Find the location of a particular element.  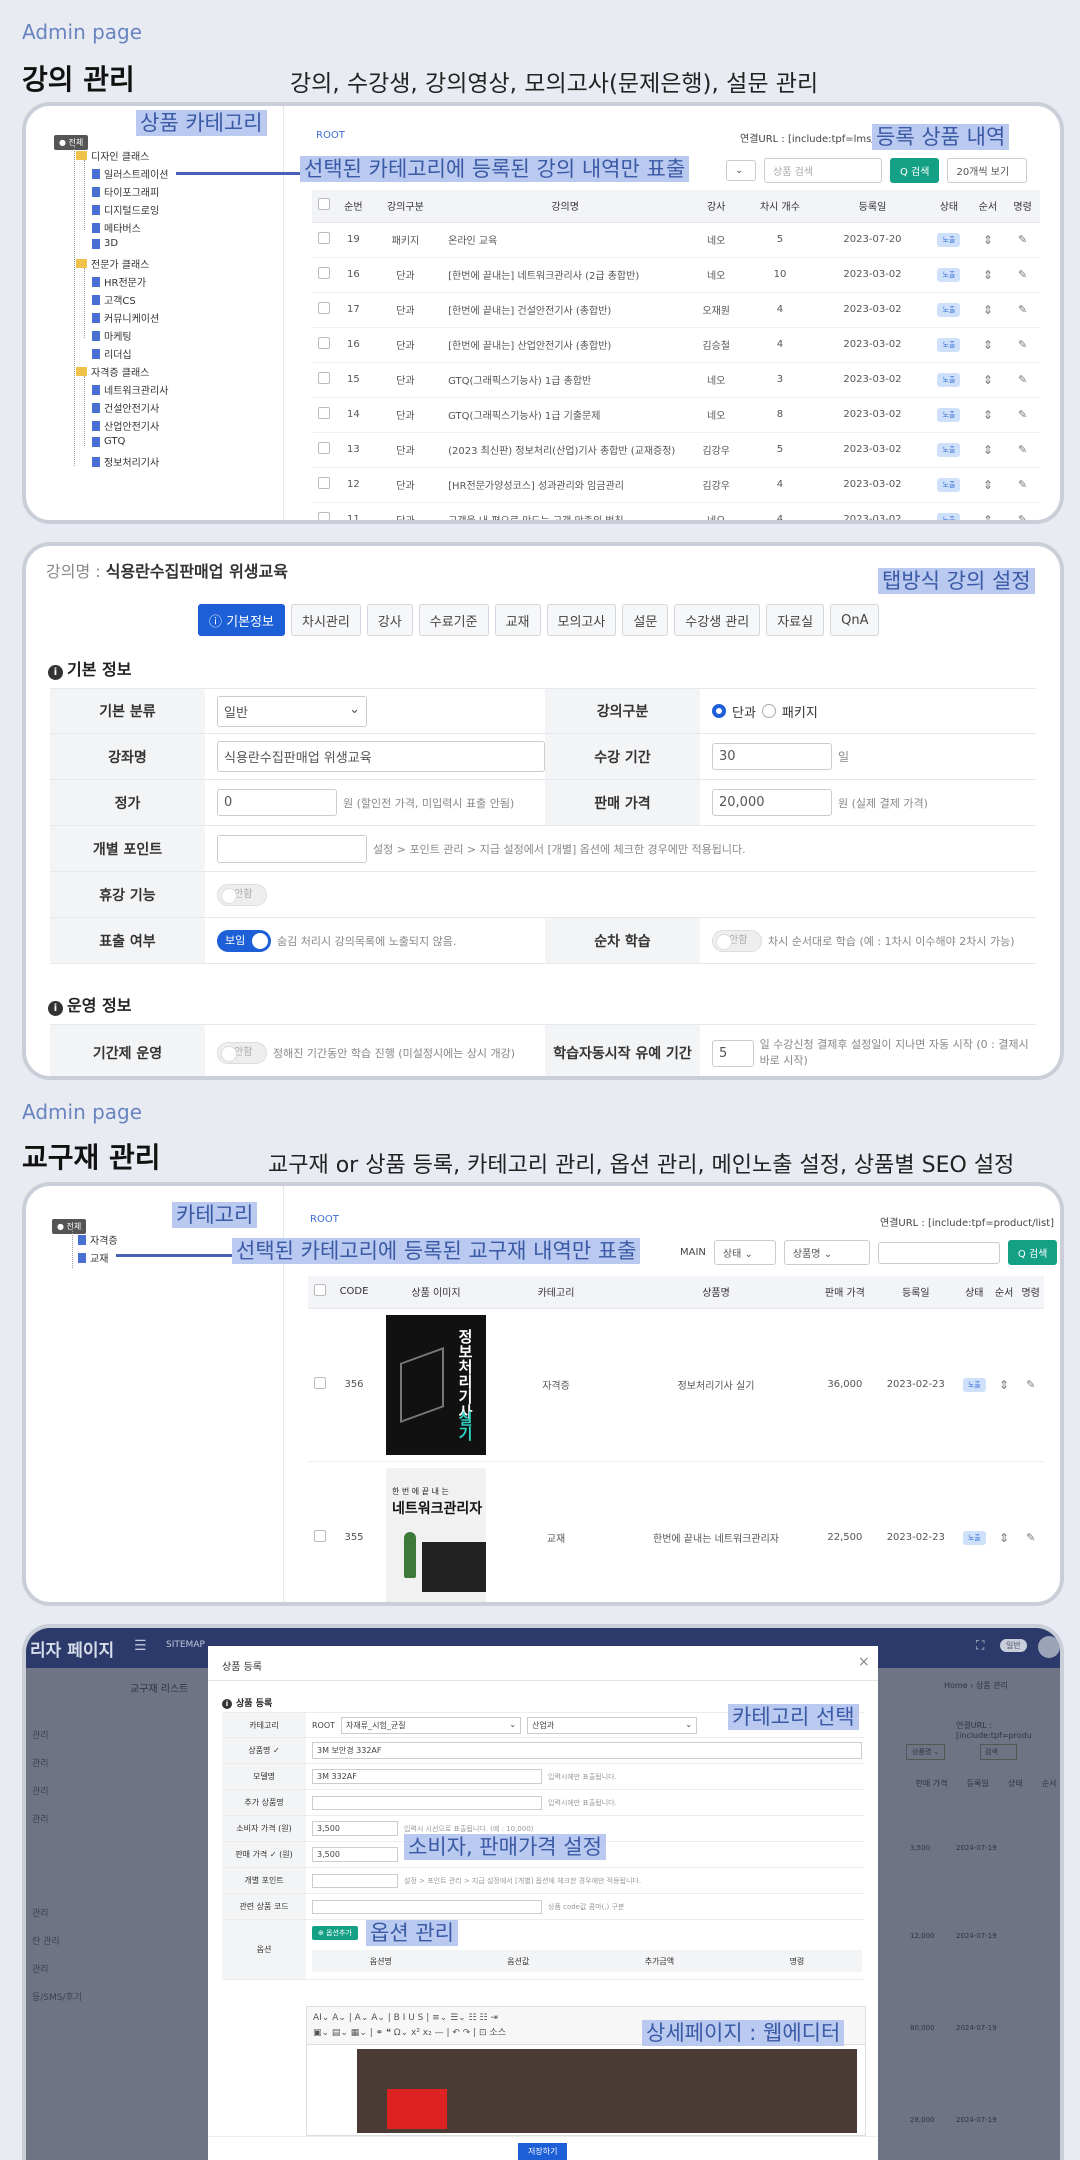

tree-item: 정보처리기사 is located at coordinates (125, 461).